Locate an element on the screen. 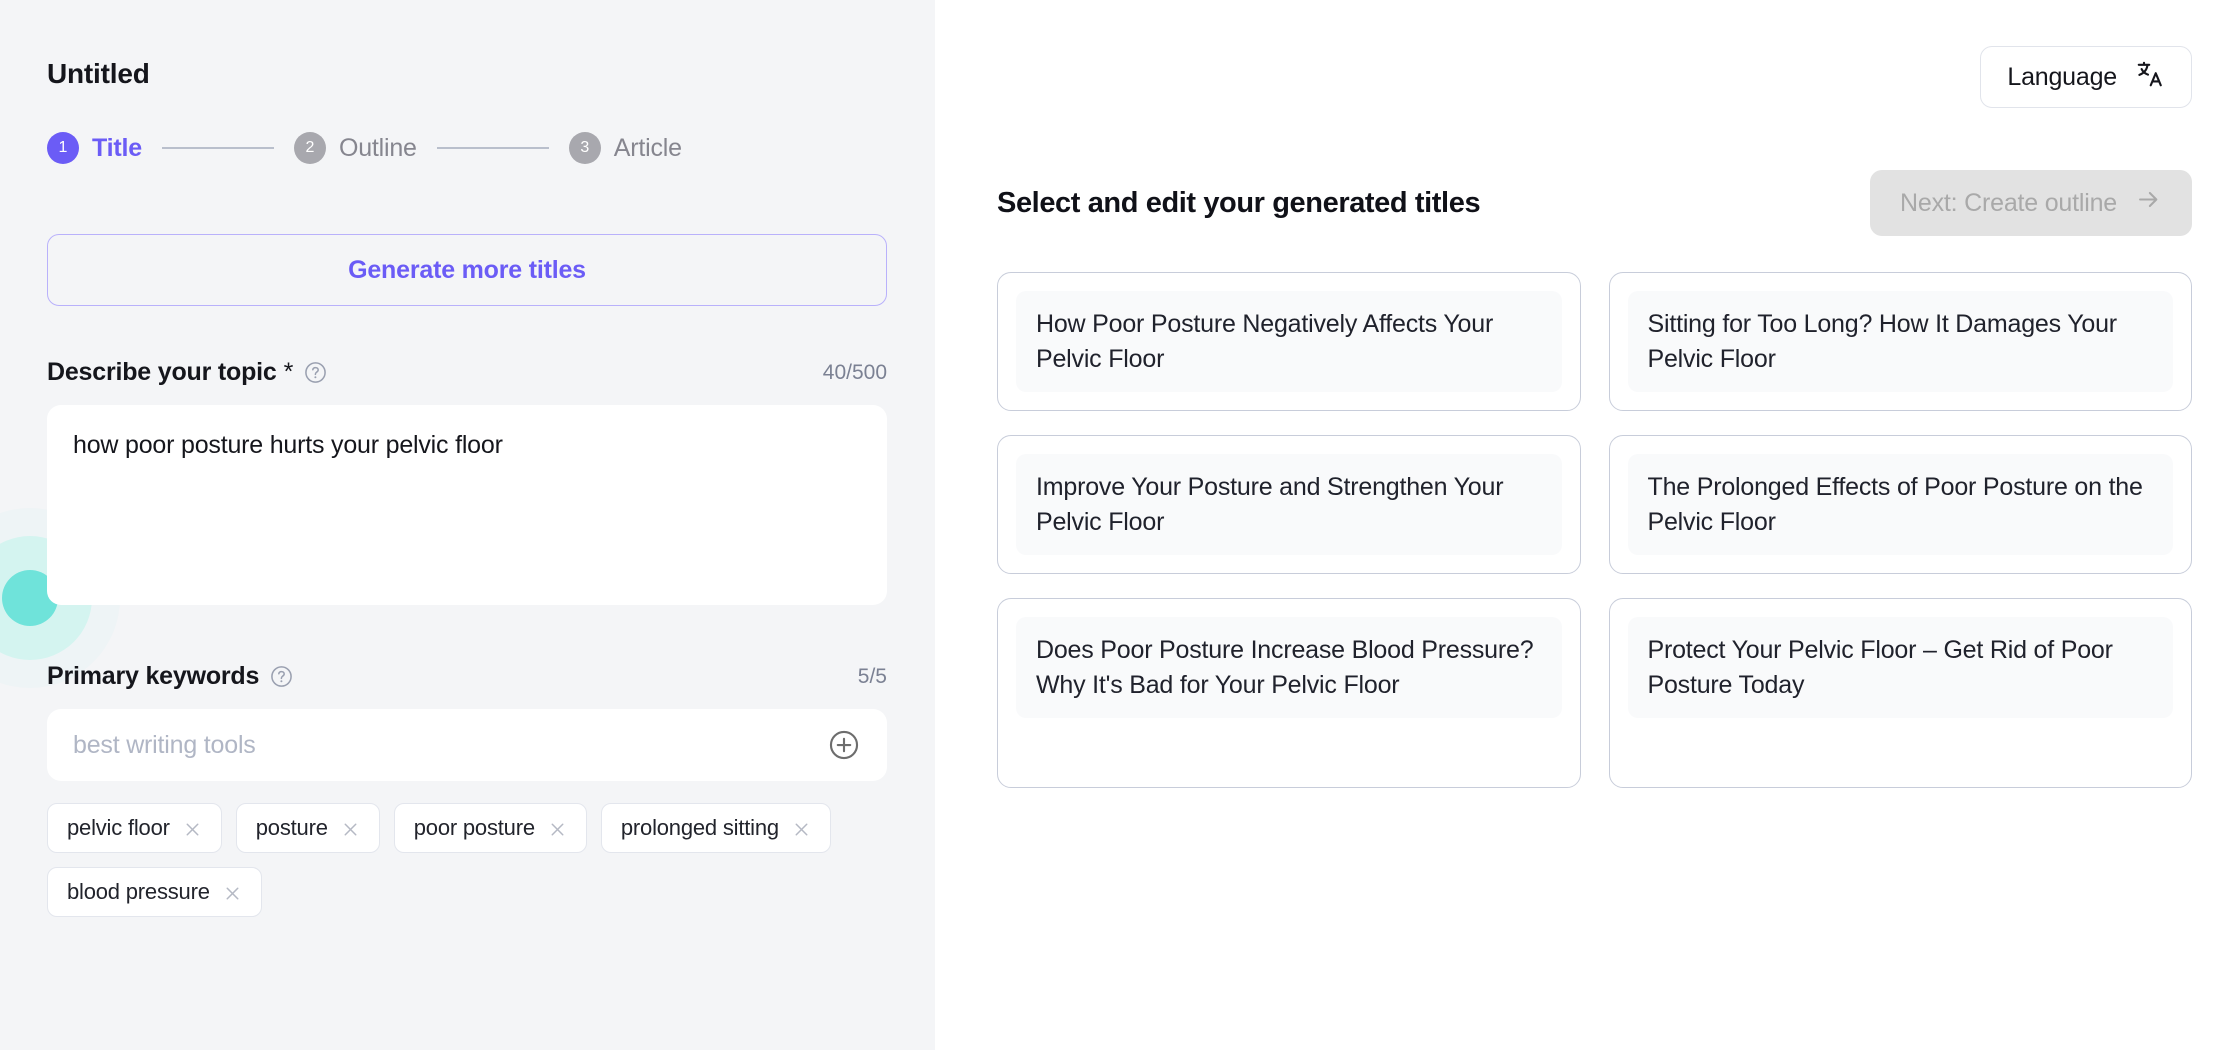 Image resolution: width=2240 pixels, height=1050 pixels. topic-field-header: Describe your topic * 40/500 is located at coordinates (467, 372).